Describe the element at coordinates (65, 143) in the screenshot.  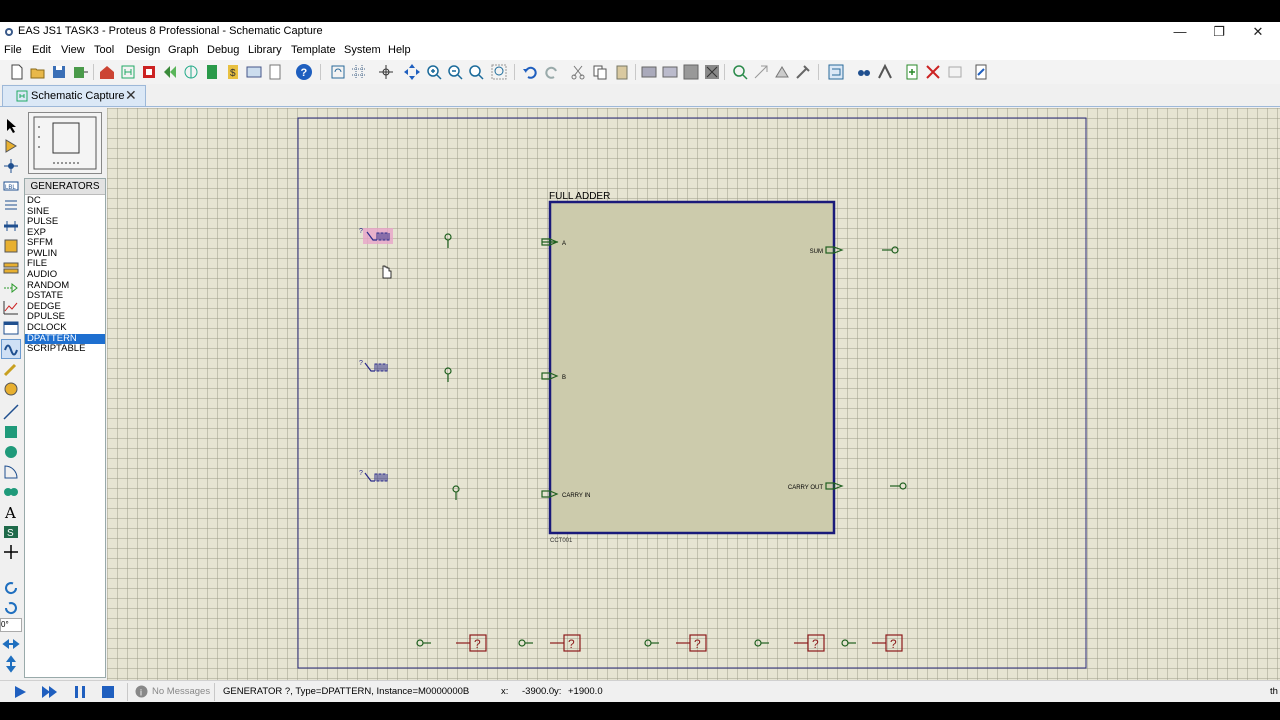
I see `overview-window` at that location.